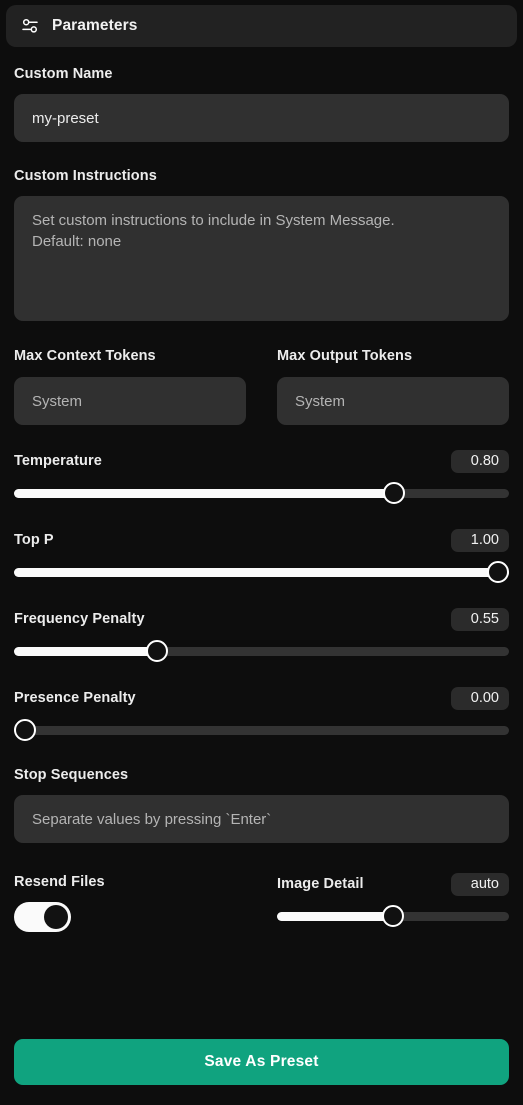 This screenshot has height=1105, width=523. I want to click on slider-track, so click(261, 730).